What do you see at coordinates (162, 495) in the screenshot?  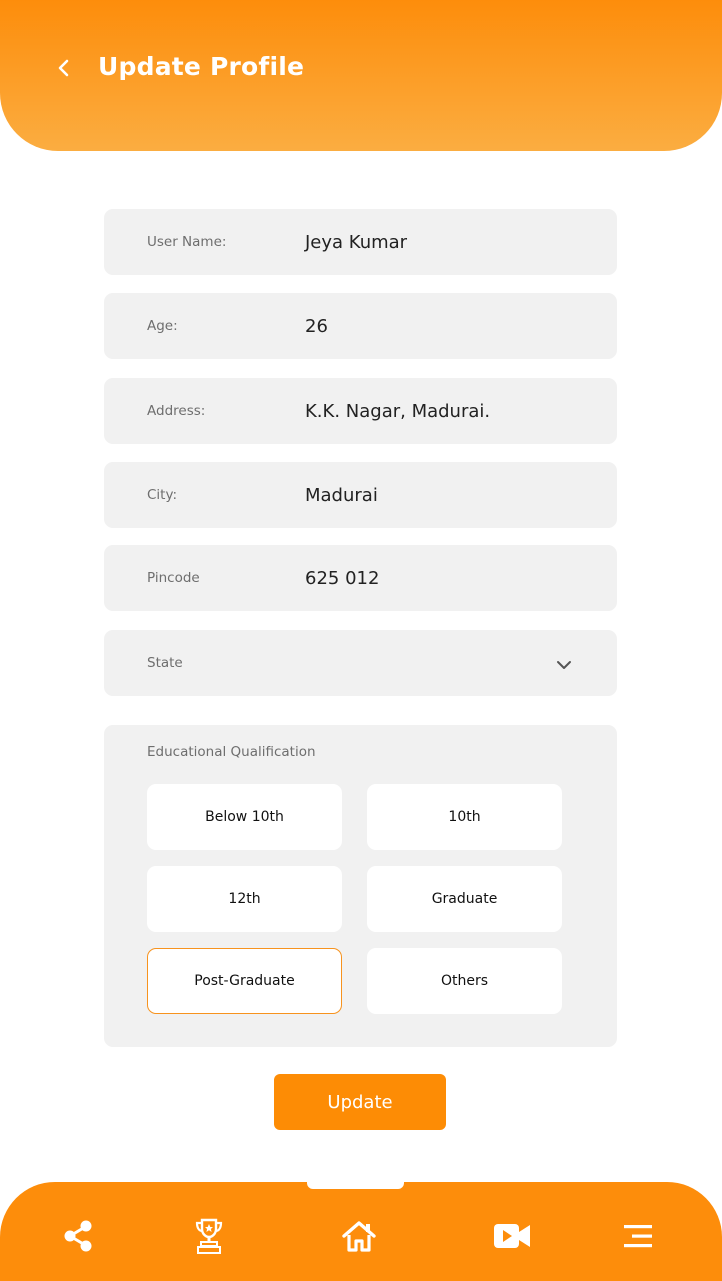 I see `city-label: City:` at bounding box center [162, 495].